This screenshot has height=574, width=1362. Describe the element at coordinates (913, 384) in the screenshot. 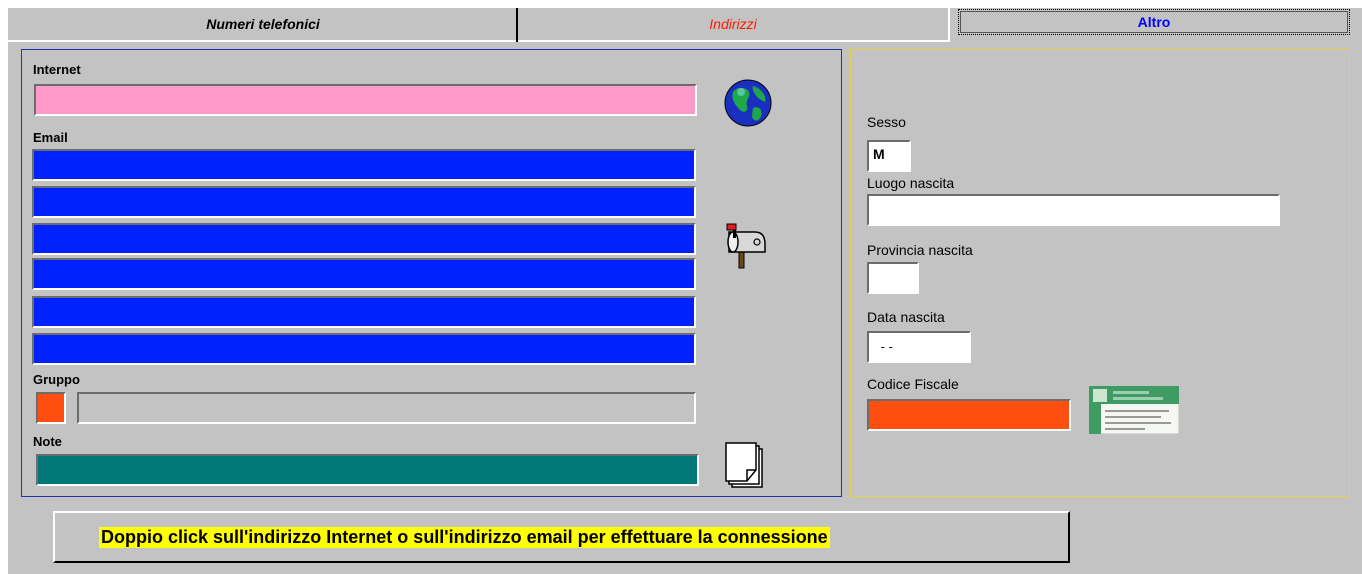

I see `codice-fiscale-label: Codice Fiscale` at that location.